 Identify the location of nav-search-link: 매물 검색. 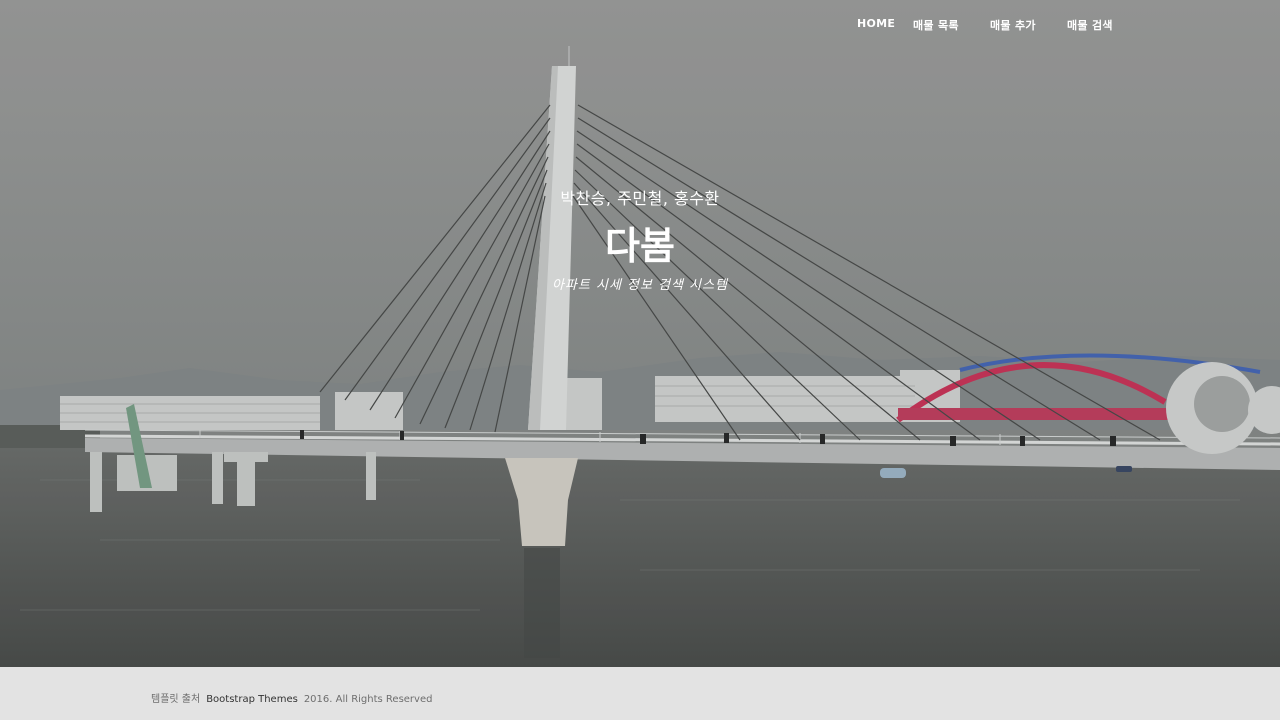
(1090, 25).